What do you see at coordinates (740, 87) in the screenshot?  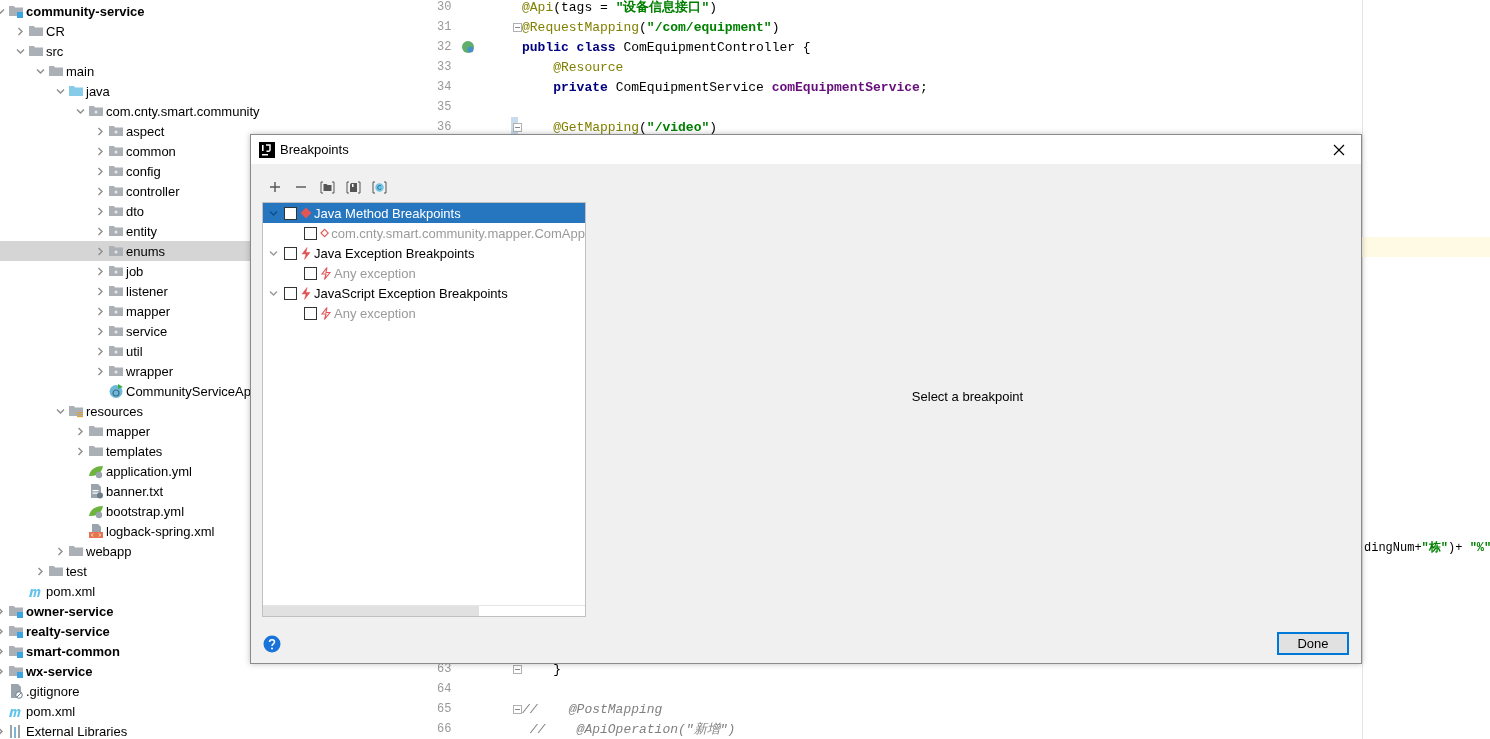 I see `code-line: private ComEquipmentService comEquipmentService;` at bounding box center [740, 87].